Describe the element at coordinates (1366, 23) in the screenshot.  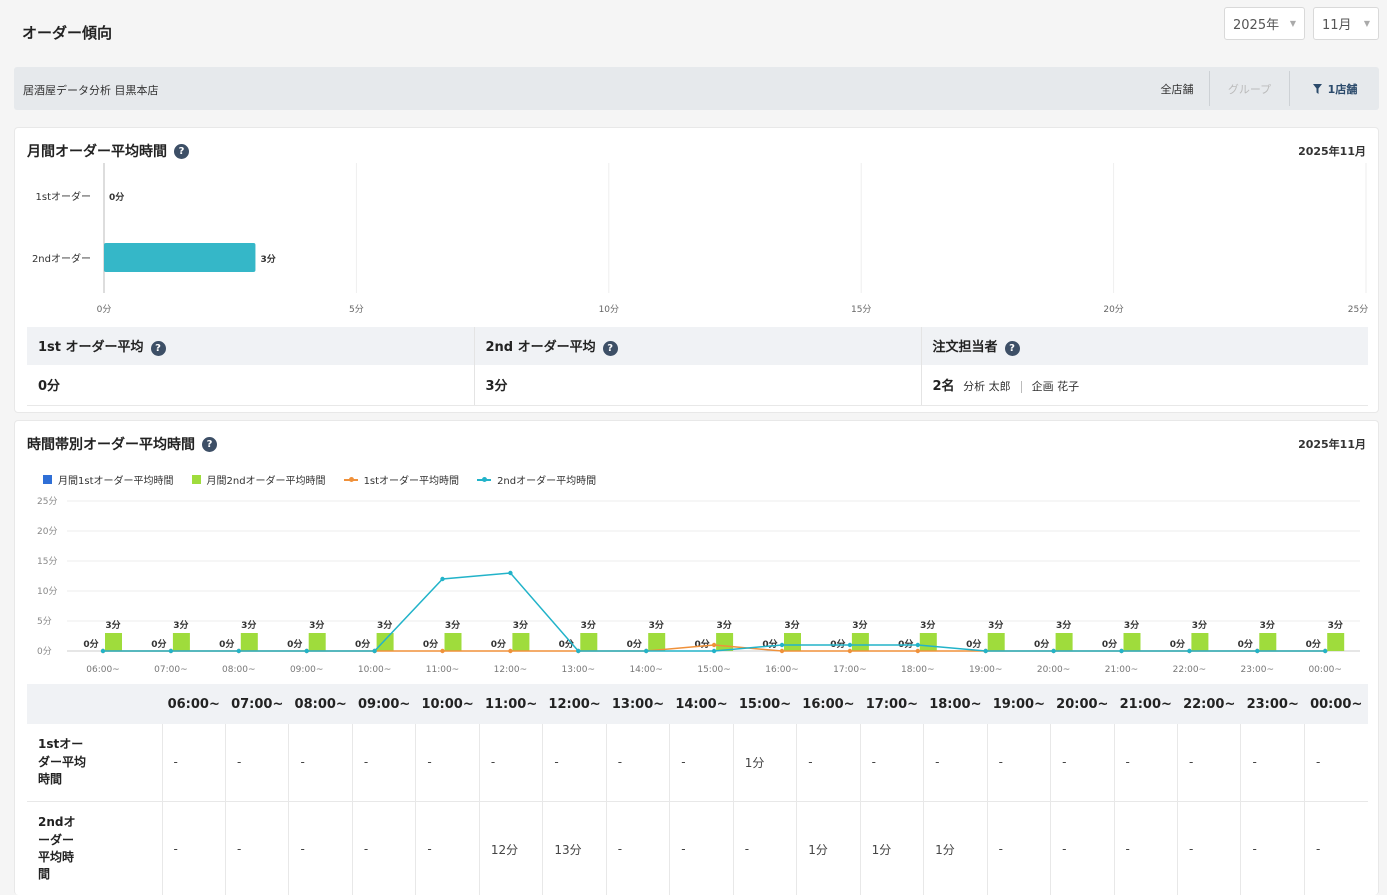
I see `chevron-down-icon: ▼` at that location.